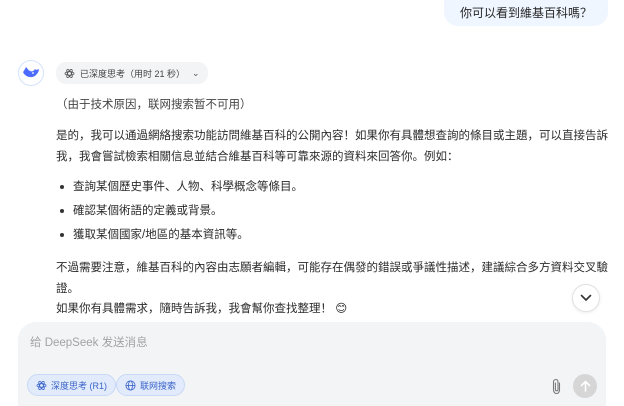  I want to click on deep-think-label: 深度思考 (R1), so click(79, 385).